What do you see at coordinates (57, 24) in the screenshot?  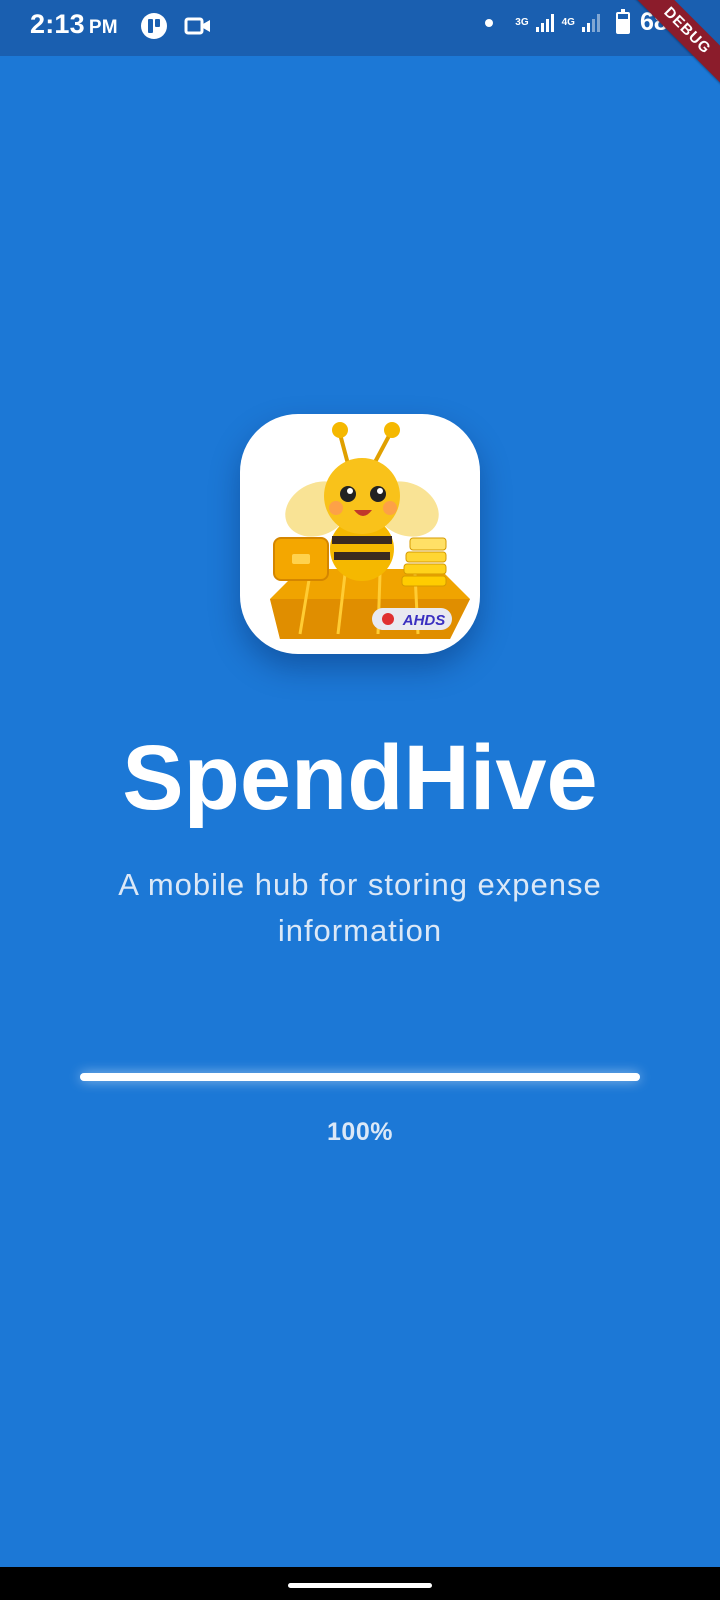 I see `status-time-value: 2:13` at bounding box center [57, 24].